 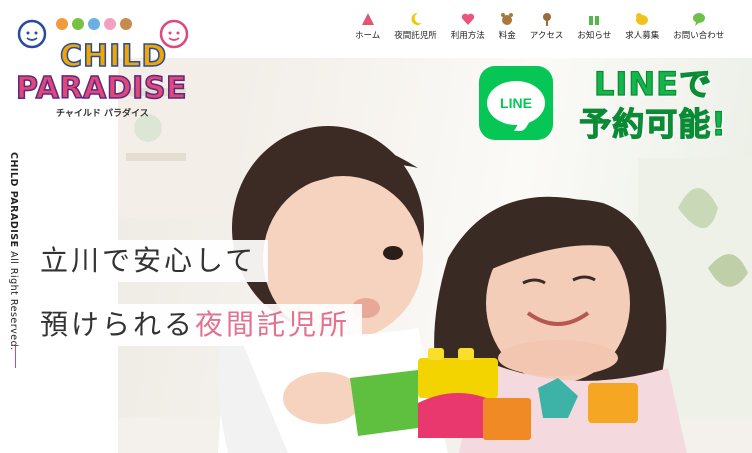 What do you see at coordinates (698, 19) in the screenshot?
I see `speech-bubble-icon` at bounding box center [698, 19].